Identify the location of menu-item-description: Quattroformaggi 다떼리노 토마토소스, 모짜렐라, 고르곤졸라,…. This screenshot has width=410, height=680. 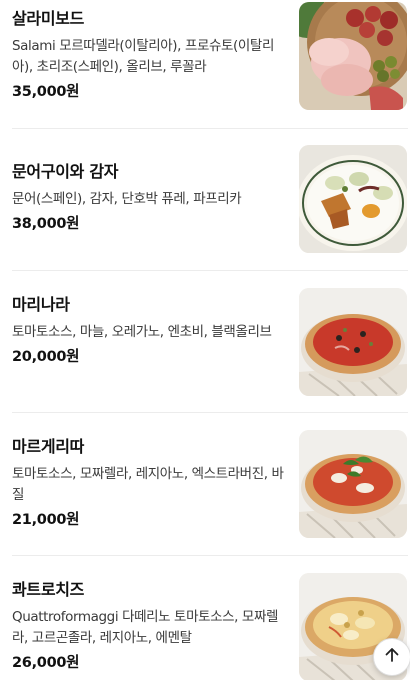
(145, 627).